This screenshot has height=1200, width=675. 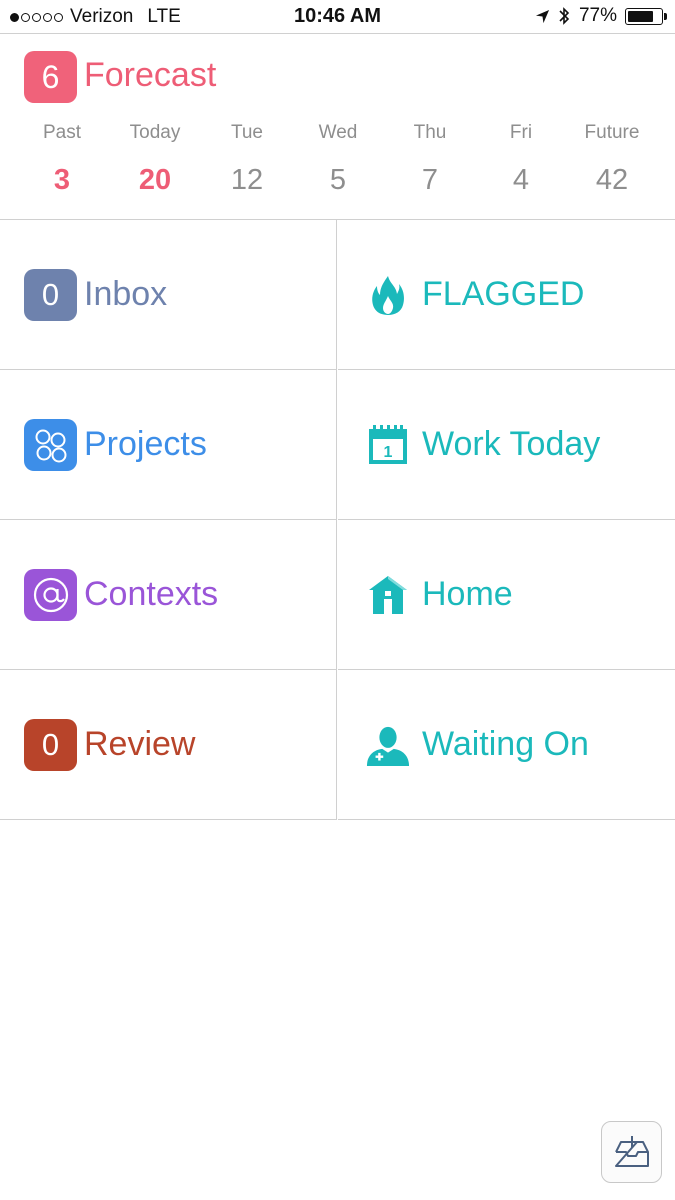 I want to click on perspective-work-today: 1 Work Today, so click(x=506, y=445).